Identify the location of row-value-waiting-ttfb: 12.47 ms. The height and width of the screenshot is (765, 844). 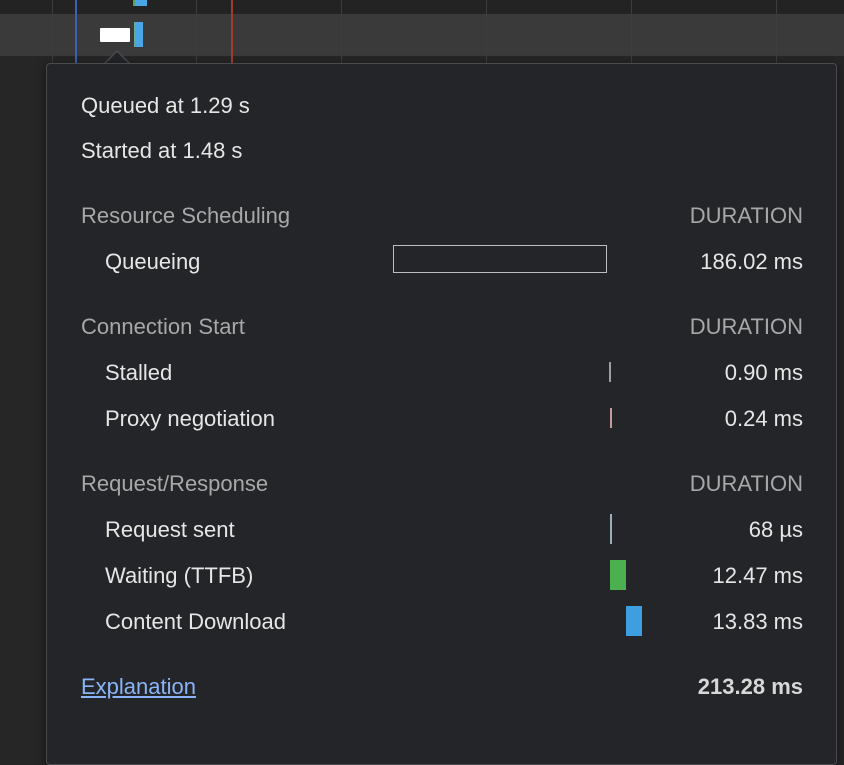
(758, 575).